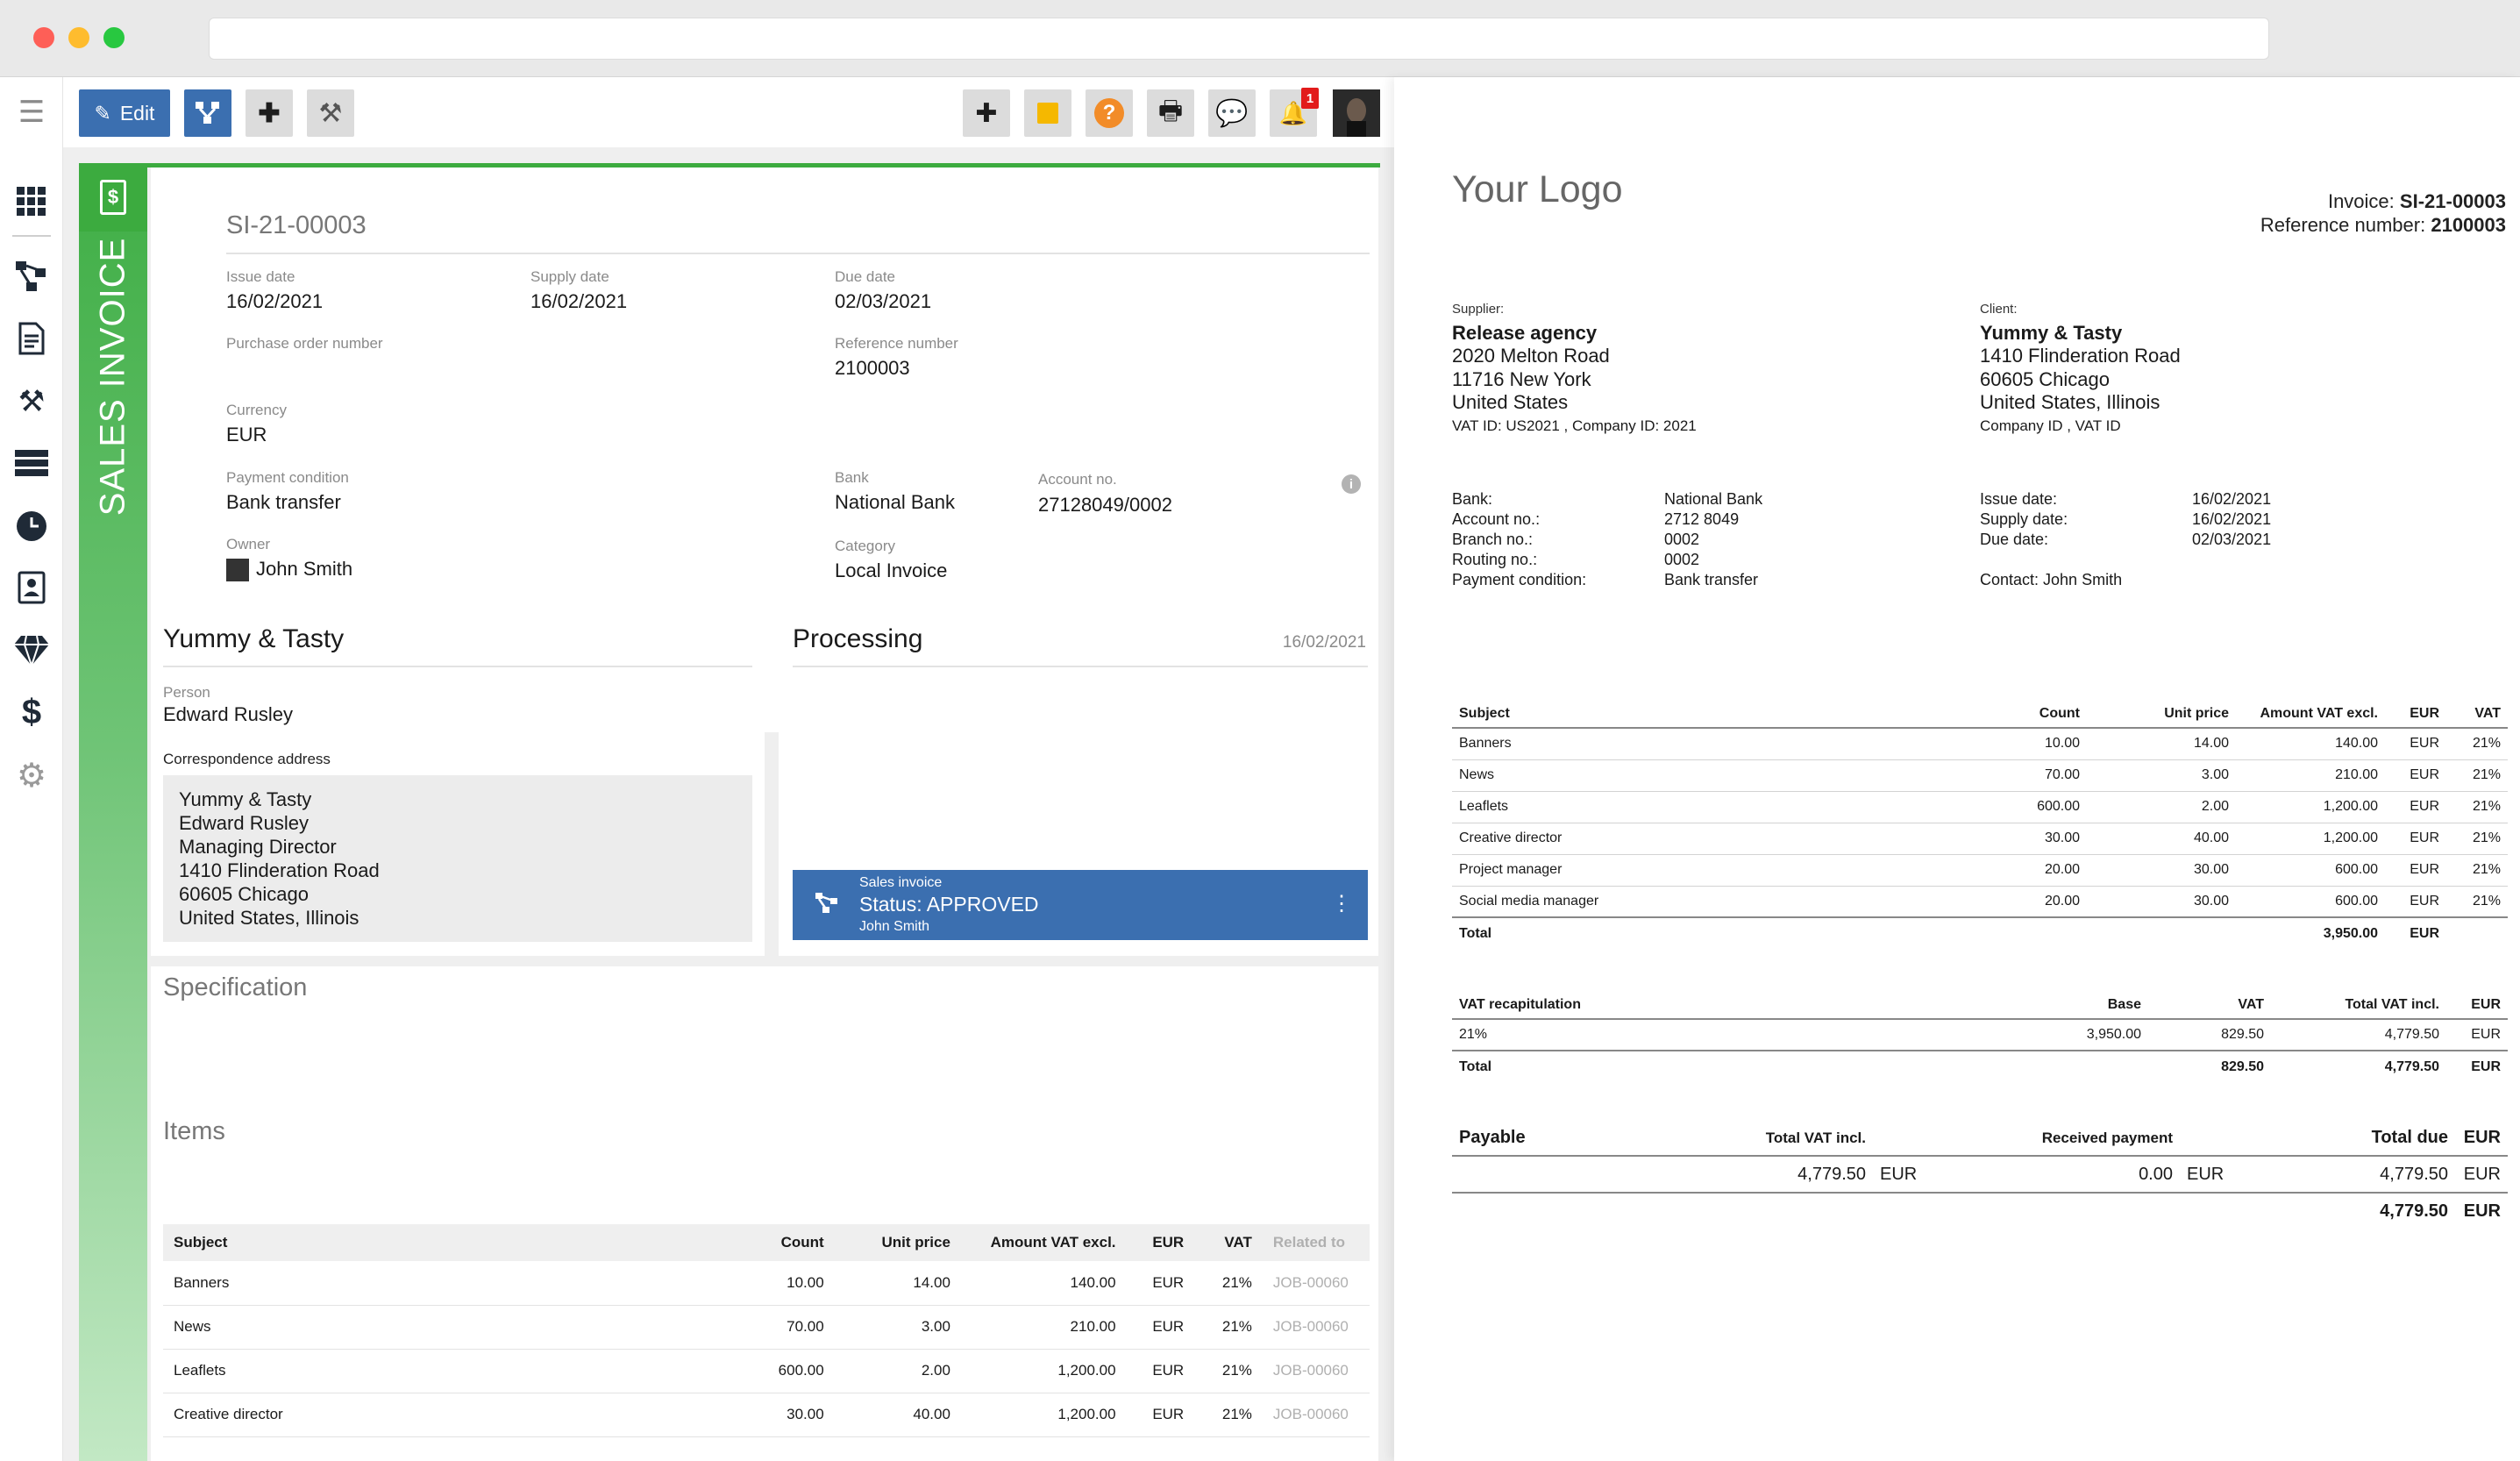 This screenshot has height=1461, width=2520. What do you see at coordinates (865, 276) in the screenshot?
I see `due-date-label: Due date` at bounding box center [865, 276].